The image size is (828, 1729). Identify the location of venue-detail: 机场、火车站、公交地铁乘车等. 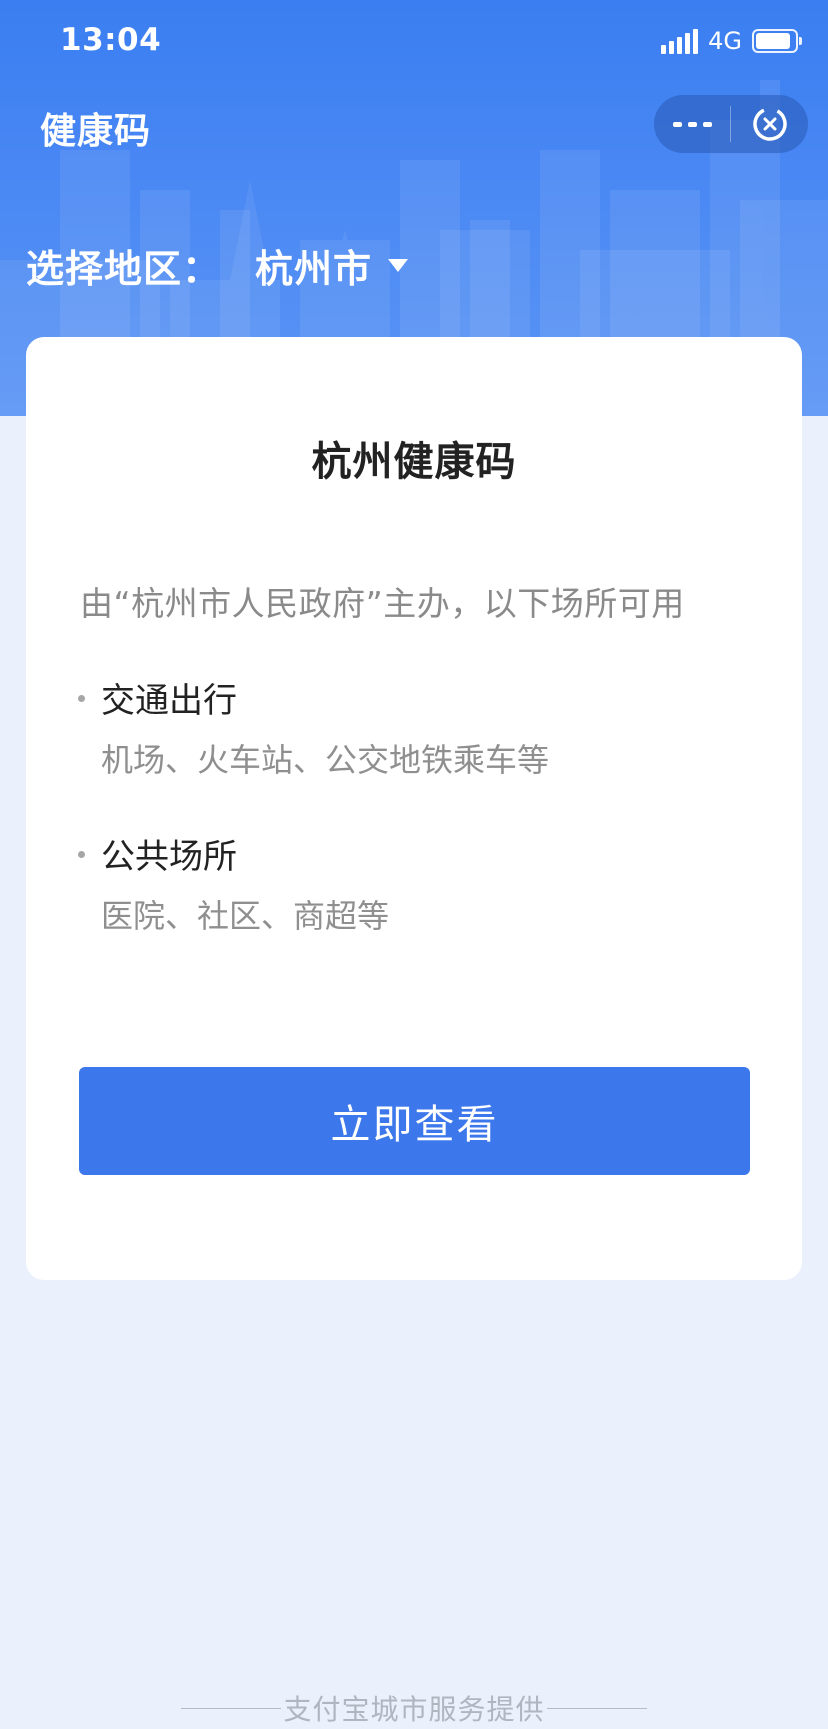
(325, 760).